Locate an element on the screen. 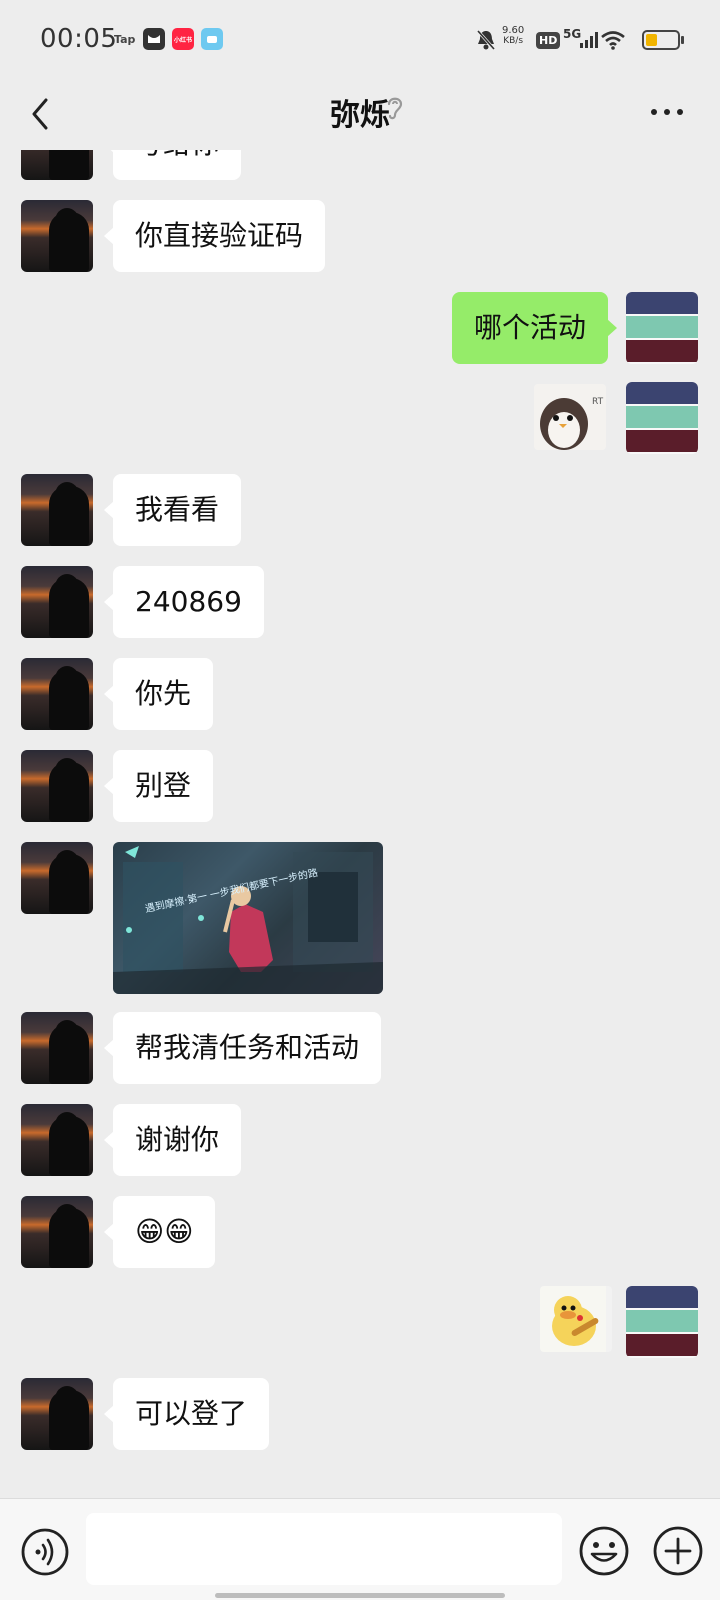 Image resolution: width=720 pixels, height=1600 pixels. chat-header: 弥烁 is located at coordinates (360, 115).